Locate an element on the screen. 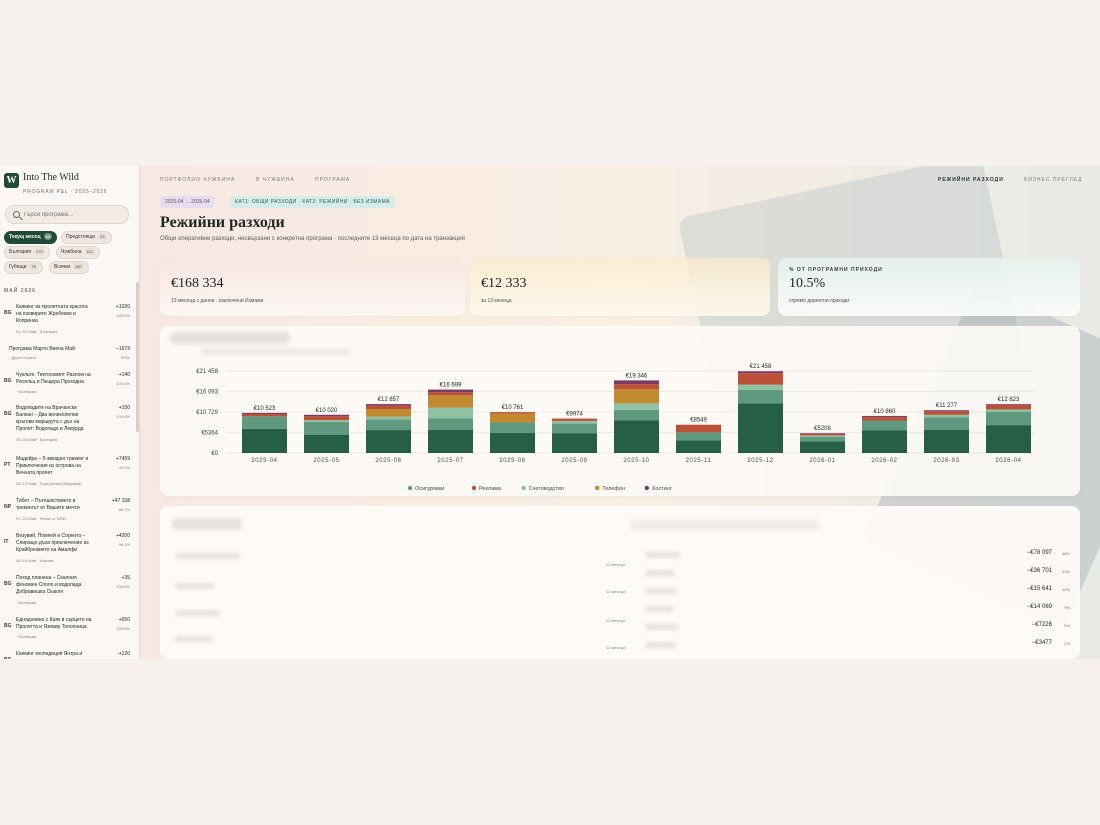 The image size is (1100, 825). filter-label: Предстоящи is located at coordinates (81, 237).